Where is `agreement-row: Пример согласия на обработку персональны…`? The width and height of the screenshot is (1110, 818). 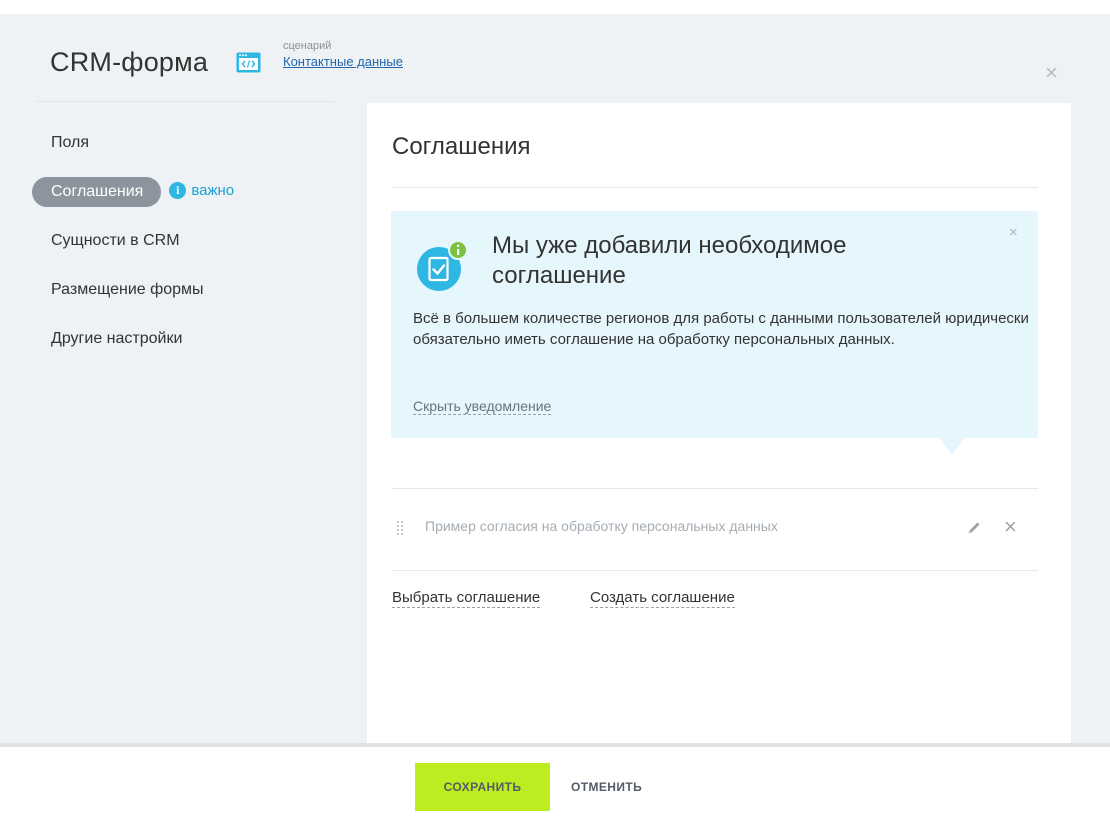
agreement-row: Пример согласия на обработку персональны… is located at coordinates (715, 527).